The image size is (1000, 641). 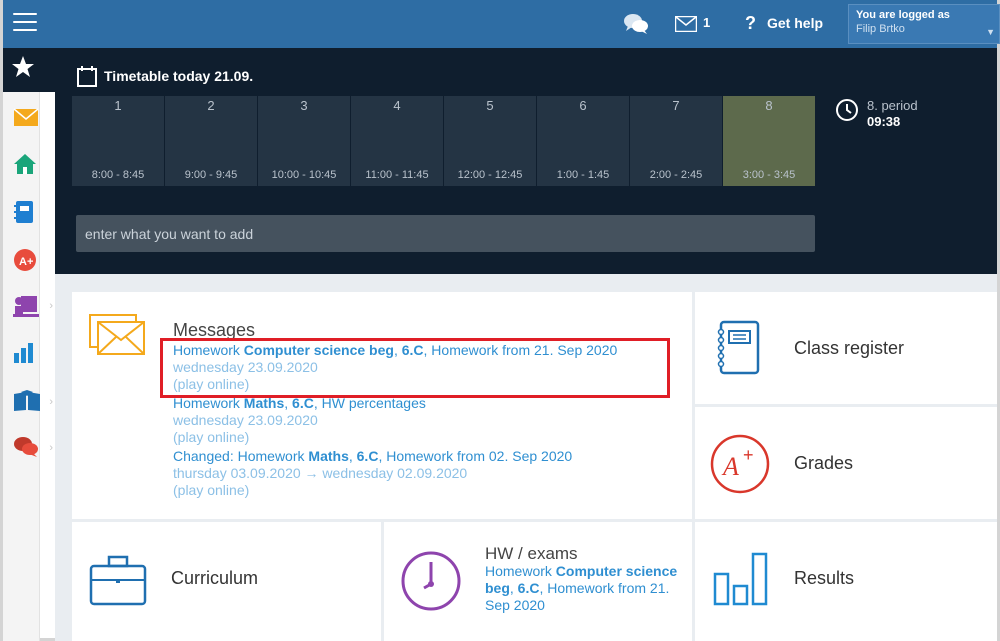 I want to click on sidebar-item-class-register, so click(x=27, y=213).